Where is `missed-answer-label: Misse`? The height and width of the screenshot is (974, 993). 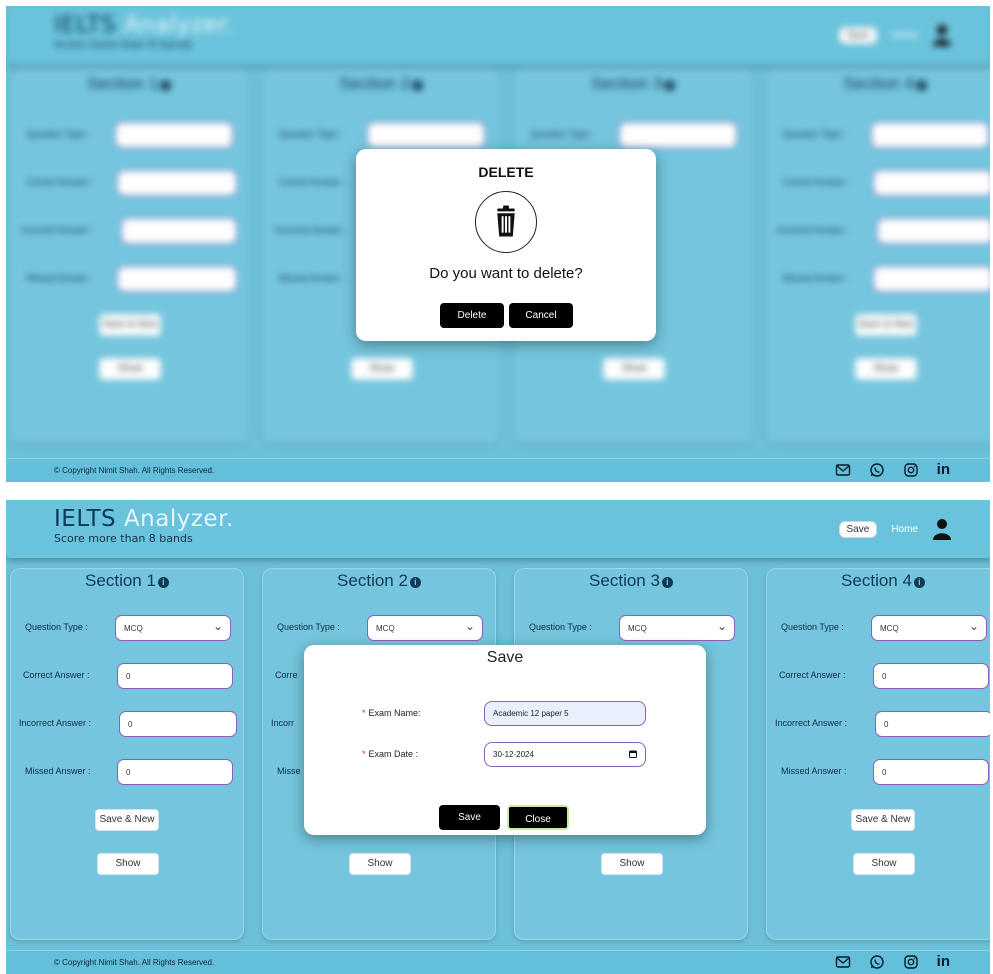 missed-answer-label: Misse is located at coordinates (289, 771).